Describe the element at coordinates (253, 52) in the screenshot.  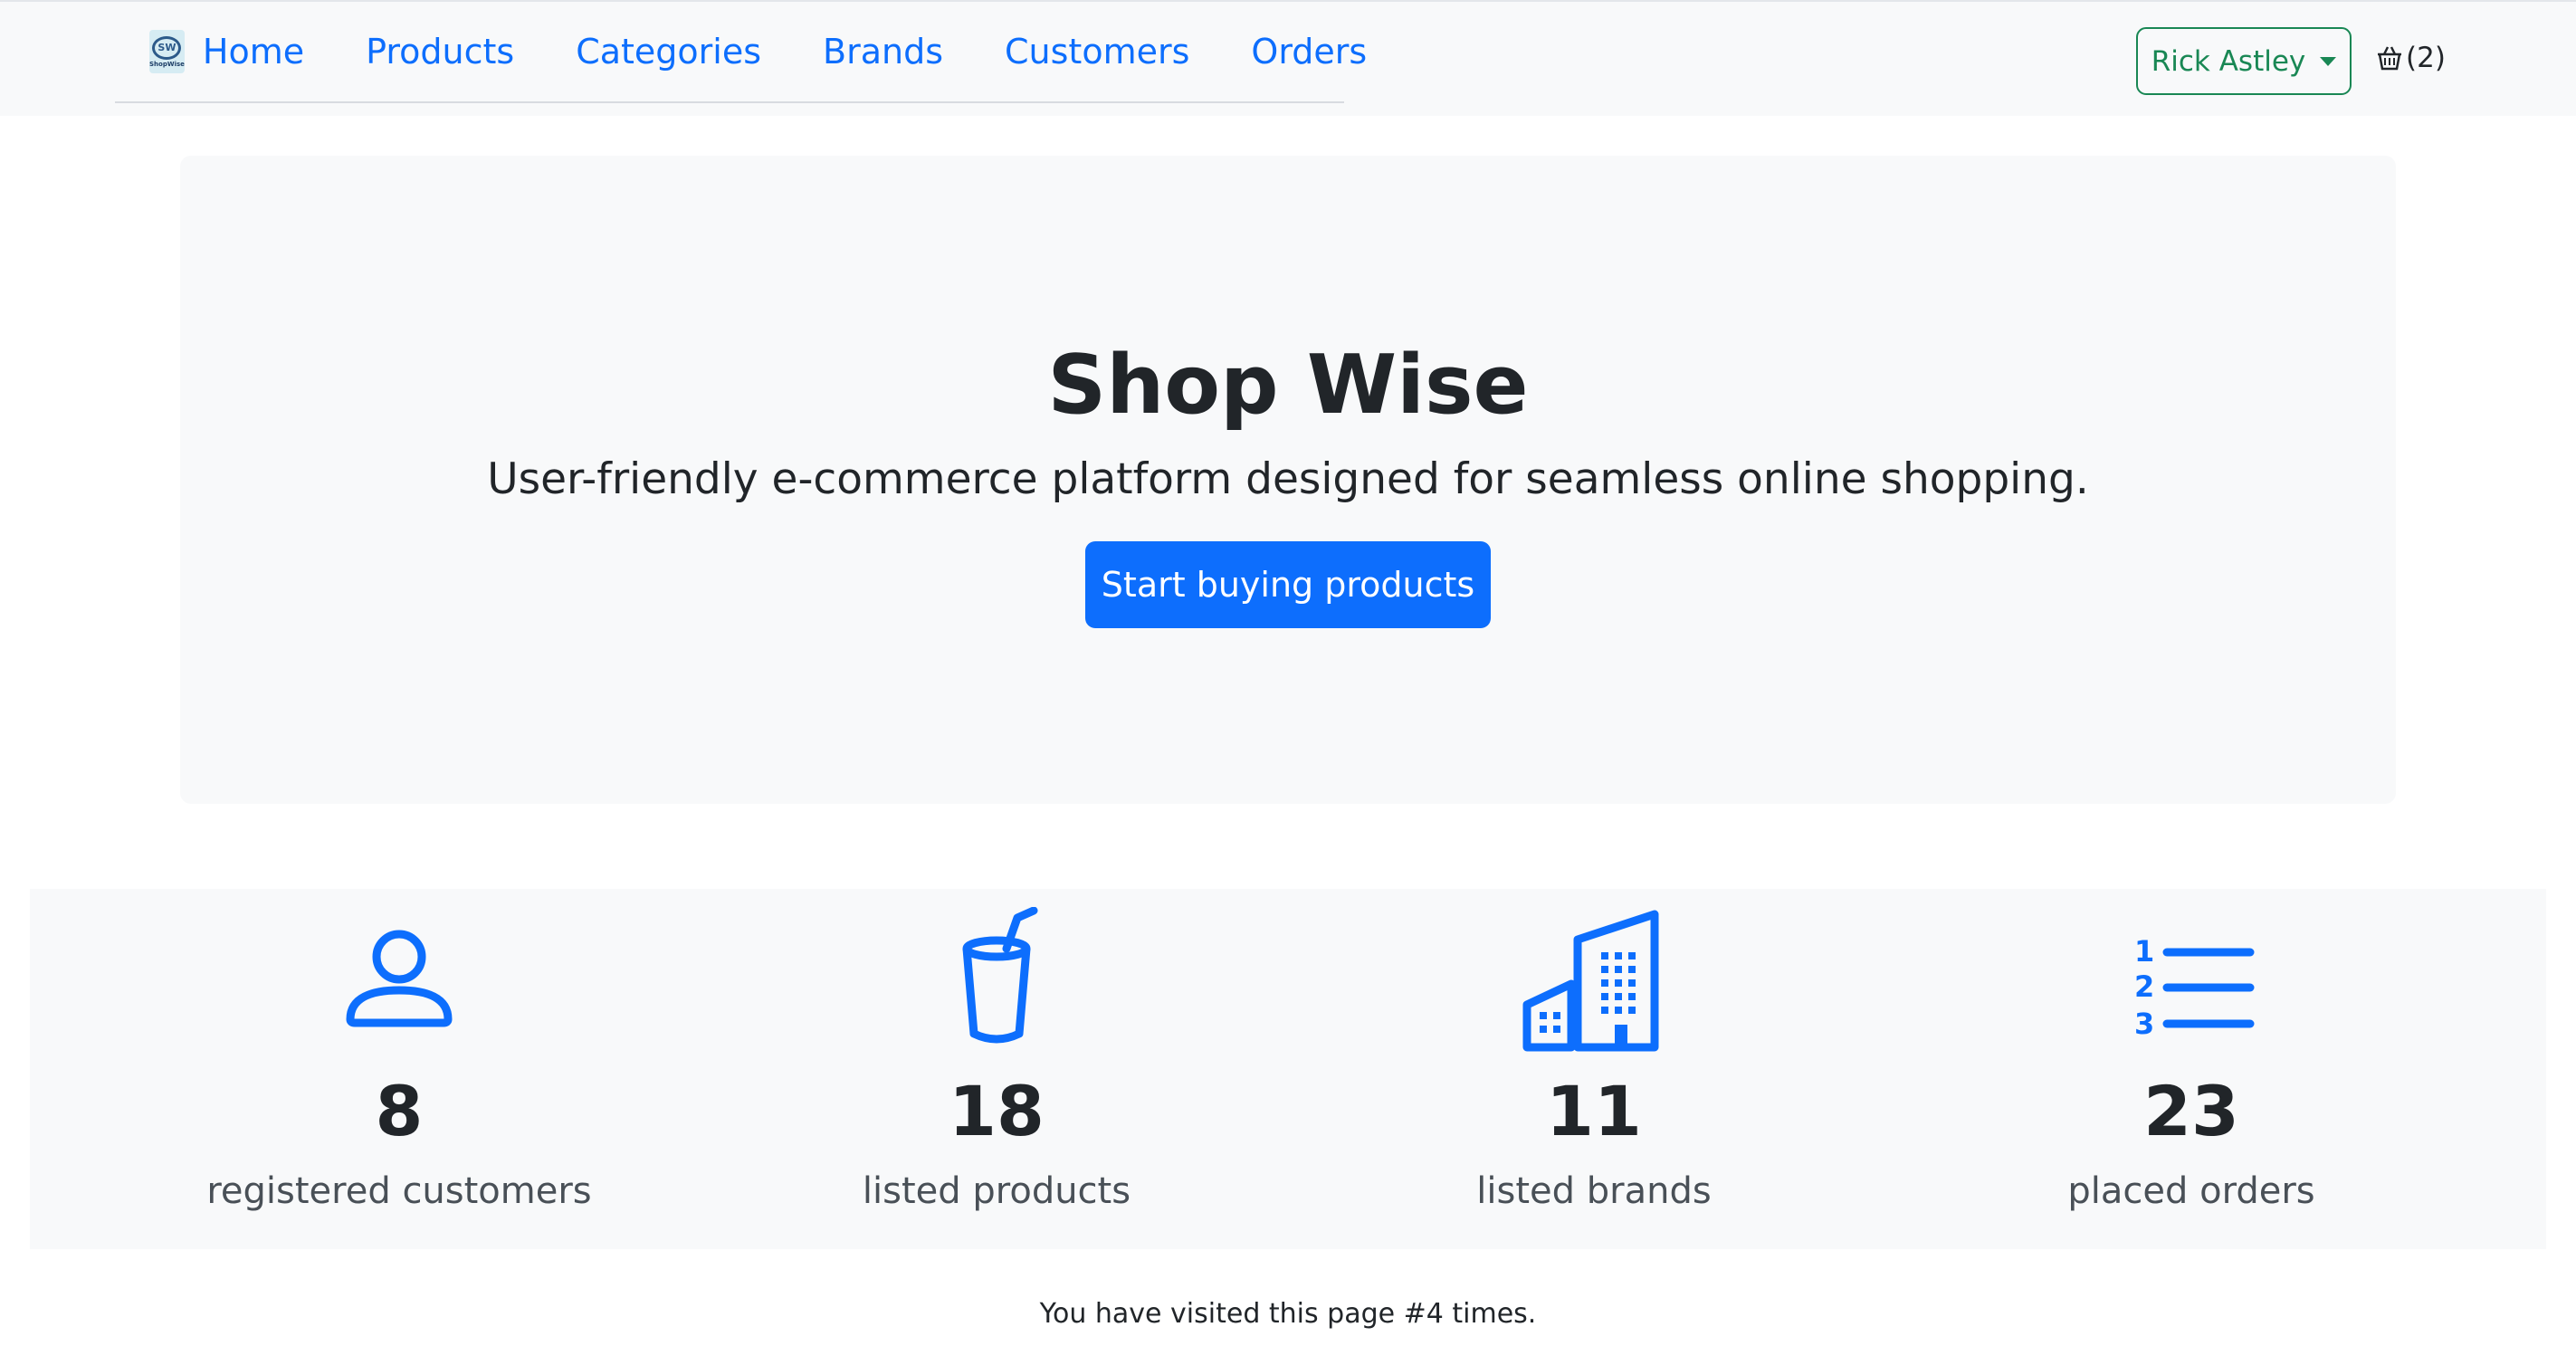
I see `nav-home: Home` at that location.